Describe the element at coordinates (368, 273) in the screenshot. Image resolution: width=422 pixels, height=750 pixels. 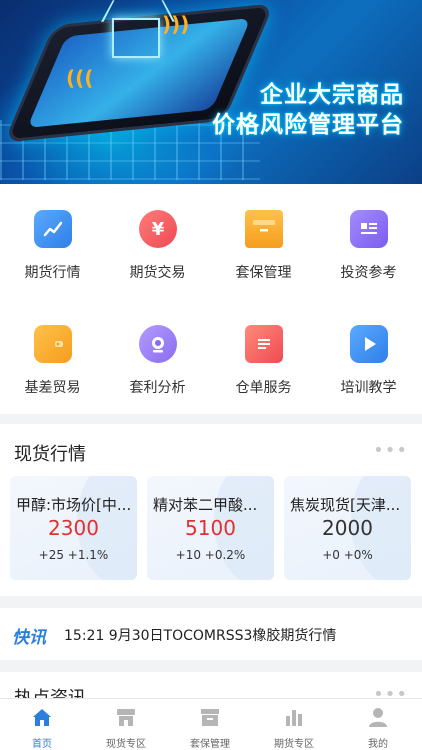
I see `grid-item-label: 投资参考` at that location.